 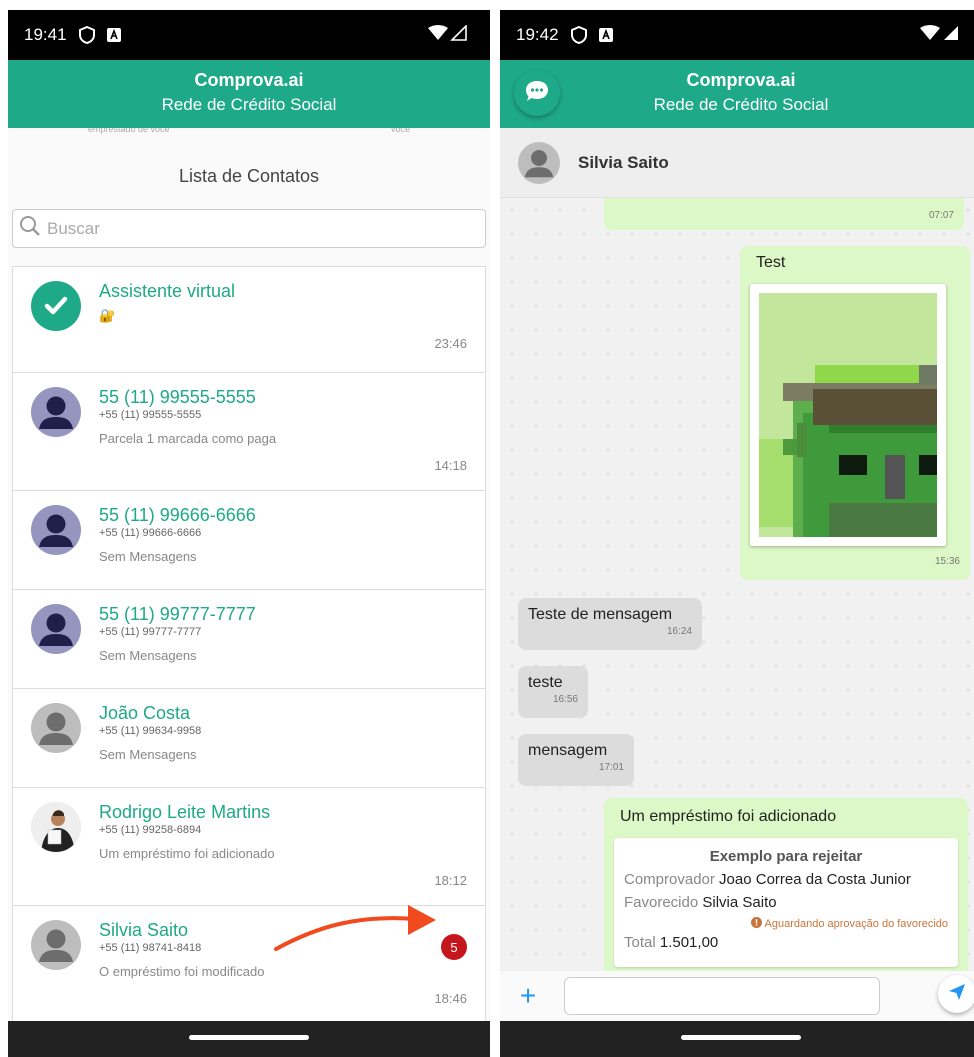 I want to click on search-placeholder: Buscar, so click(x=73, y=228).